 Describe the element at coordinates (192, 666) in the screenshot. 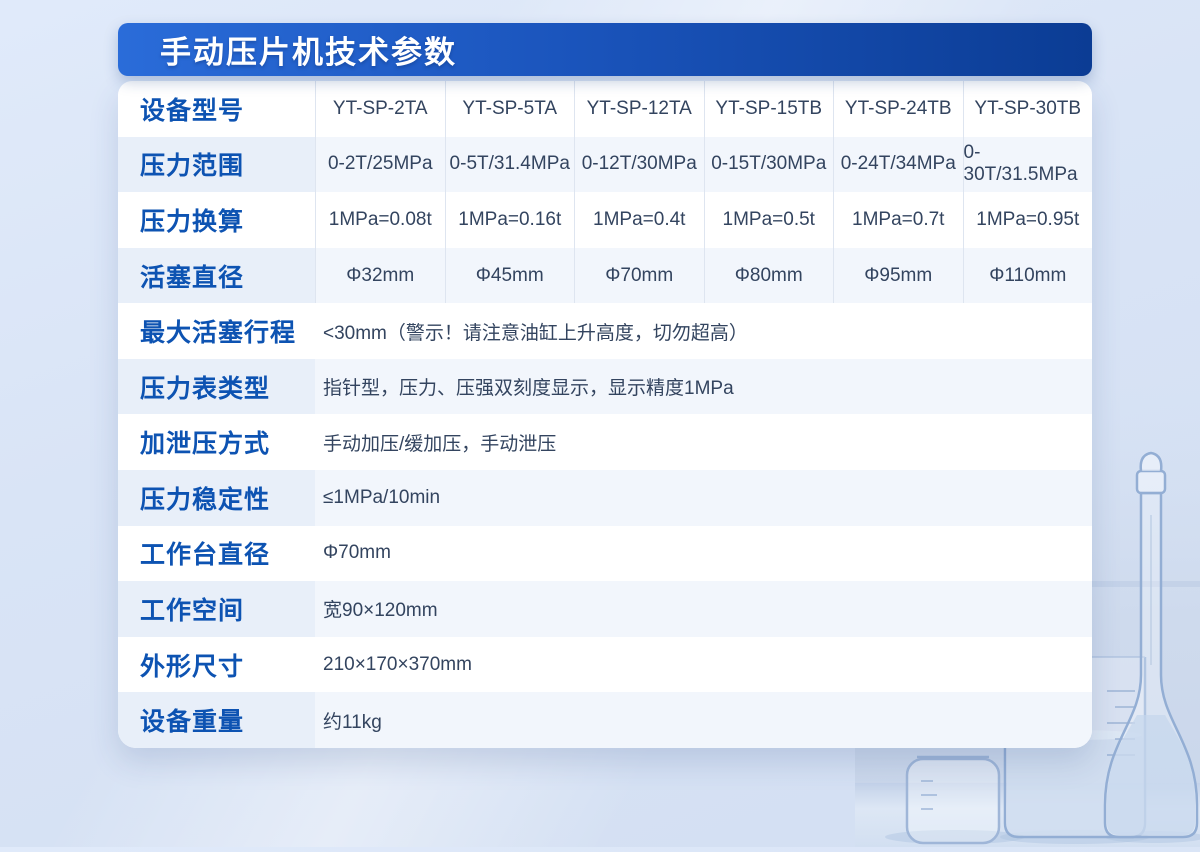

I see `row-label: 外形尺寸` at that location.